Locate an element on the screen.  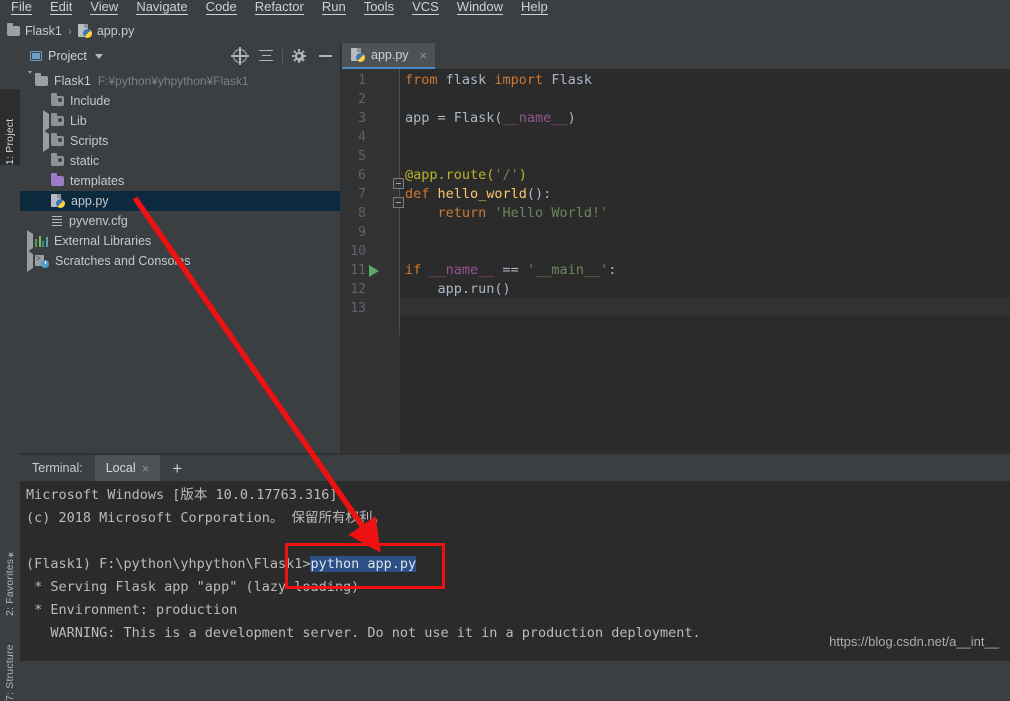
code-token: from is located at coordinates (425, 80).